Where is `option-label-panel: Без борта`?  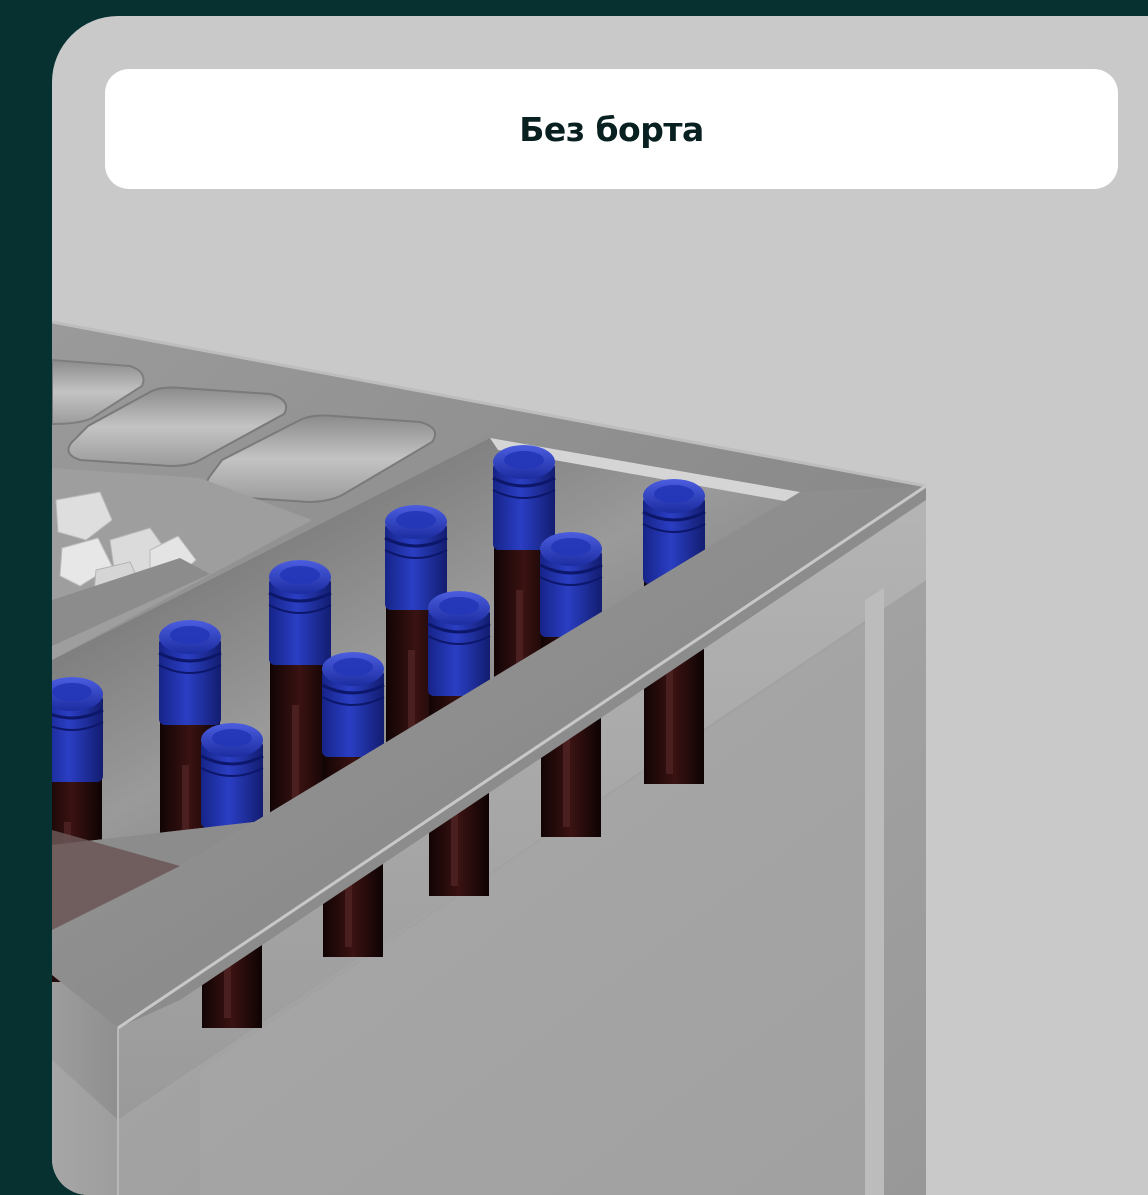
option-label-panel: Без борта is located at coordinates (611, 129).